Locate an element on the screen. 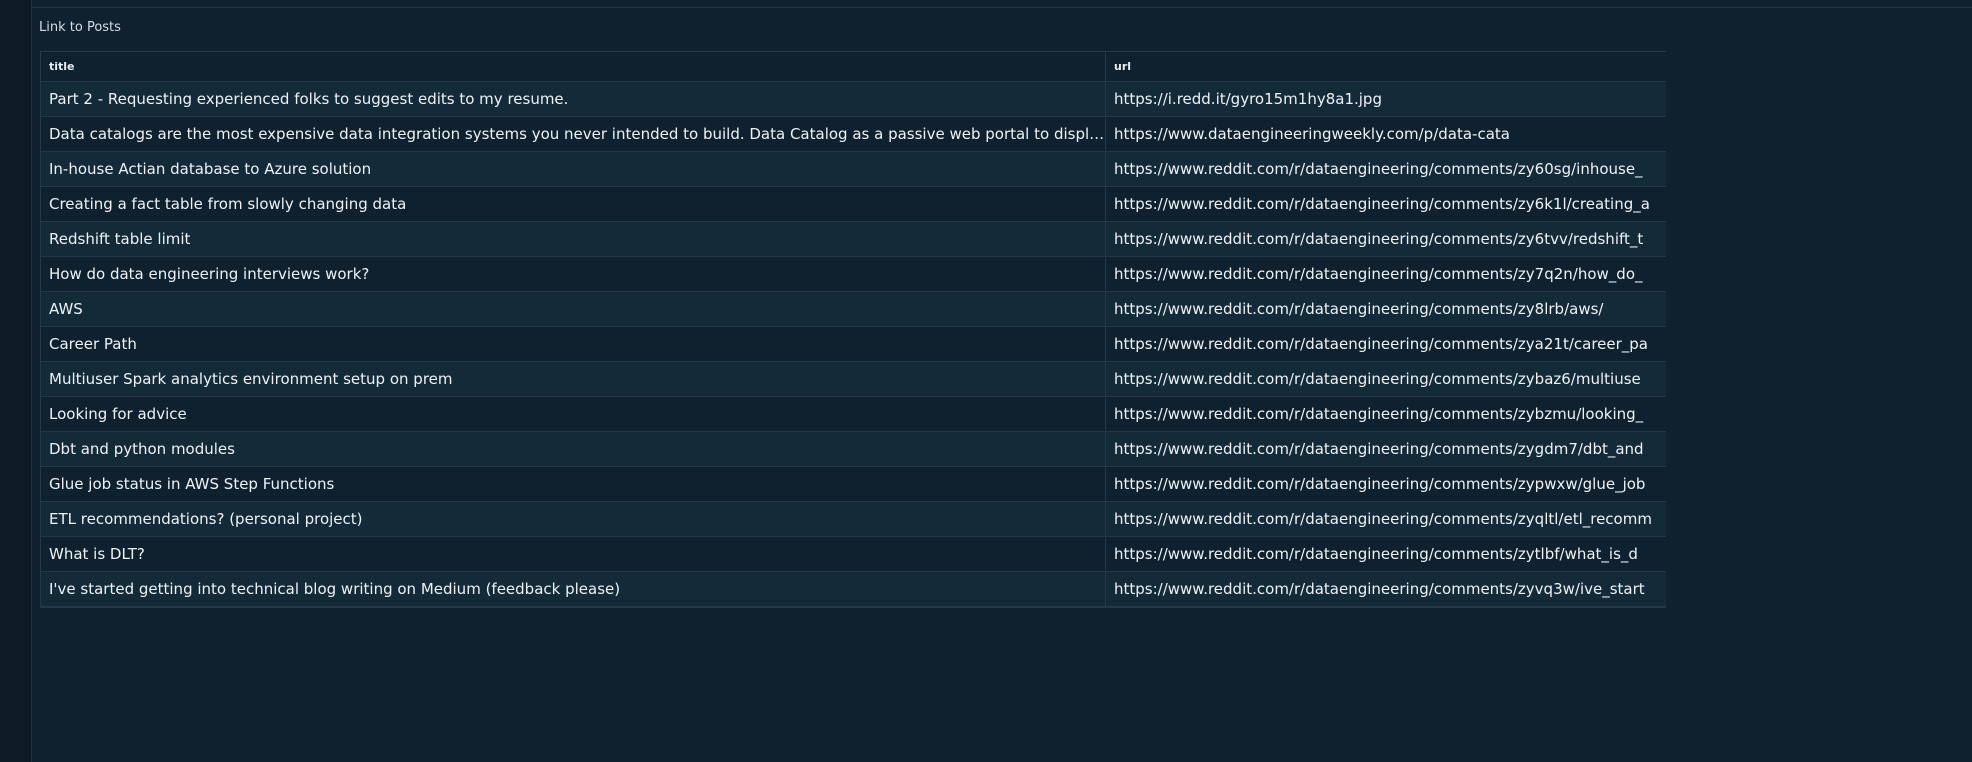 The height and width of the screenshot is (762, 1972). panel-title: Link to Posts is located at coordinates (80, 27).